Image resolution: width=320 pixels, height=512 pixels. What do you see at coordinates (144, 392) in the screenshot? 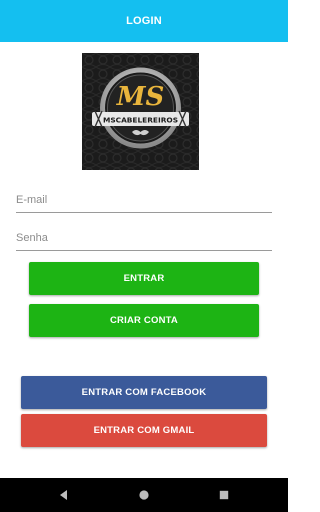
I see `facebook-login-button: ENTRAR COM FACEBOOK` at bounding box center [144, 392].